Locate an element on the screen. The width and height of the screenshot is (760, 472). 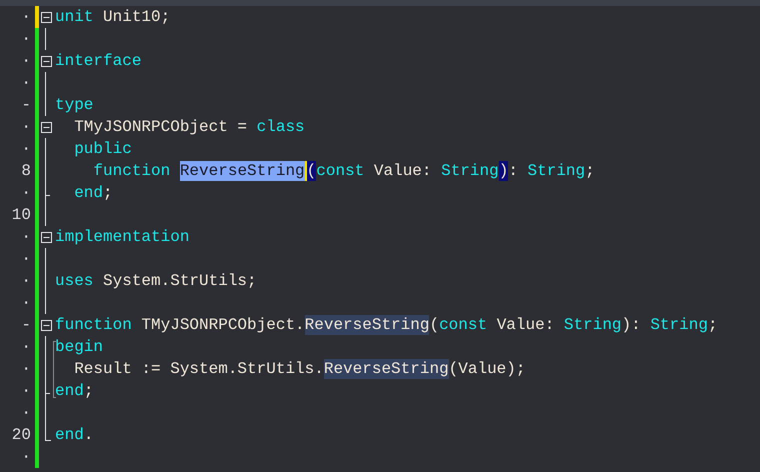
code-line: Result := System.StrUtils.ReverseString(Value); is located at coordinates (299, 369).